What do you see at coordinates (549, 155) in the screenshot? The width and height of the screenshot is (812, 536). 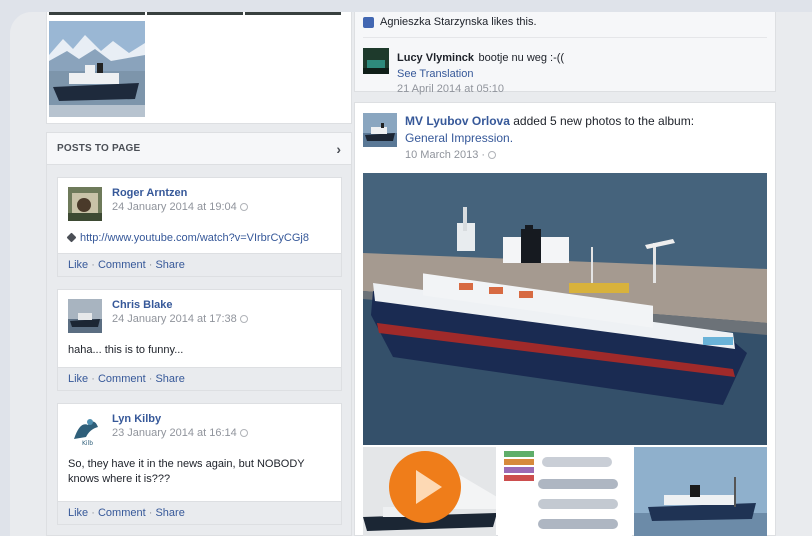 I see `feed-post-date: 10 March 2013 ·` at bounding box center [549, 155].